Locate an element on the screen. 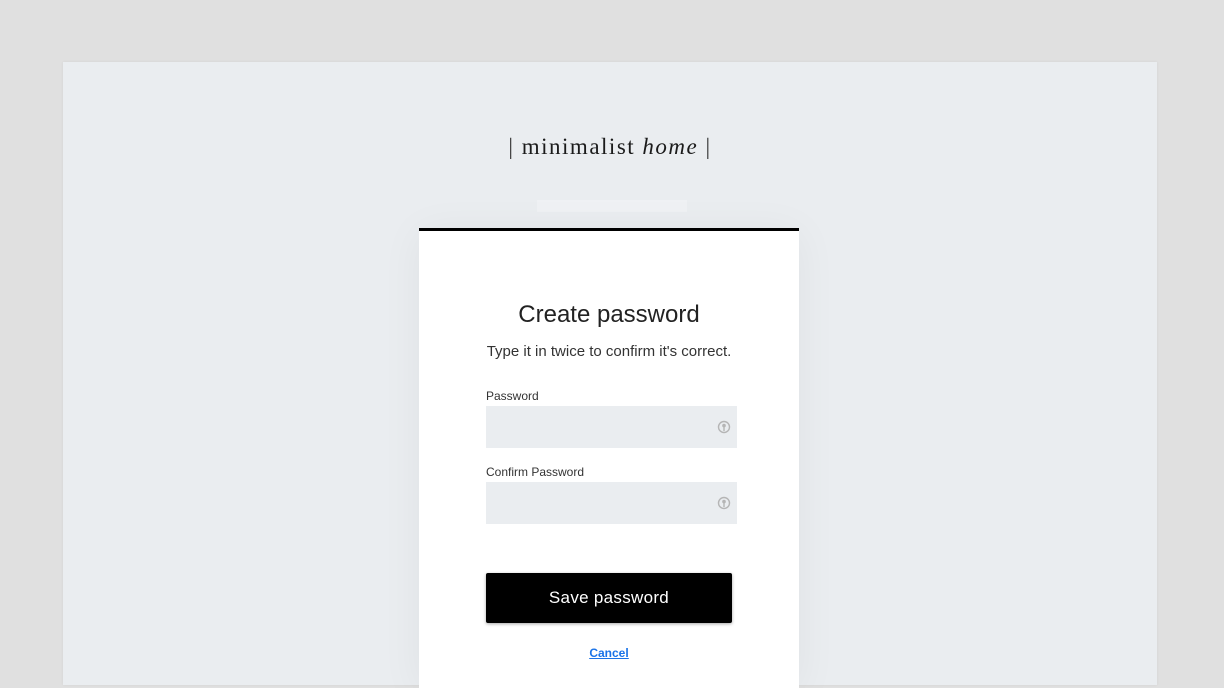 This screenshot has height=688, width=1224. cancel-link-wrap: Cancel is located at coordinates (609, 653).